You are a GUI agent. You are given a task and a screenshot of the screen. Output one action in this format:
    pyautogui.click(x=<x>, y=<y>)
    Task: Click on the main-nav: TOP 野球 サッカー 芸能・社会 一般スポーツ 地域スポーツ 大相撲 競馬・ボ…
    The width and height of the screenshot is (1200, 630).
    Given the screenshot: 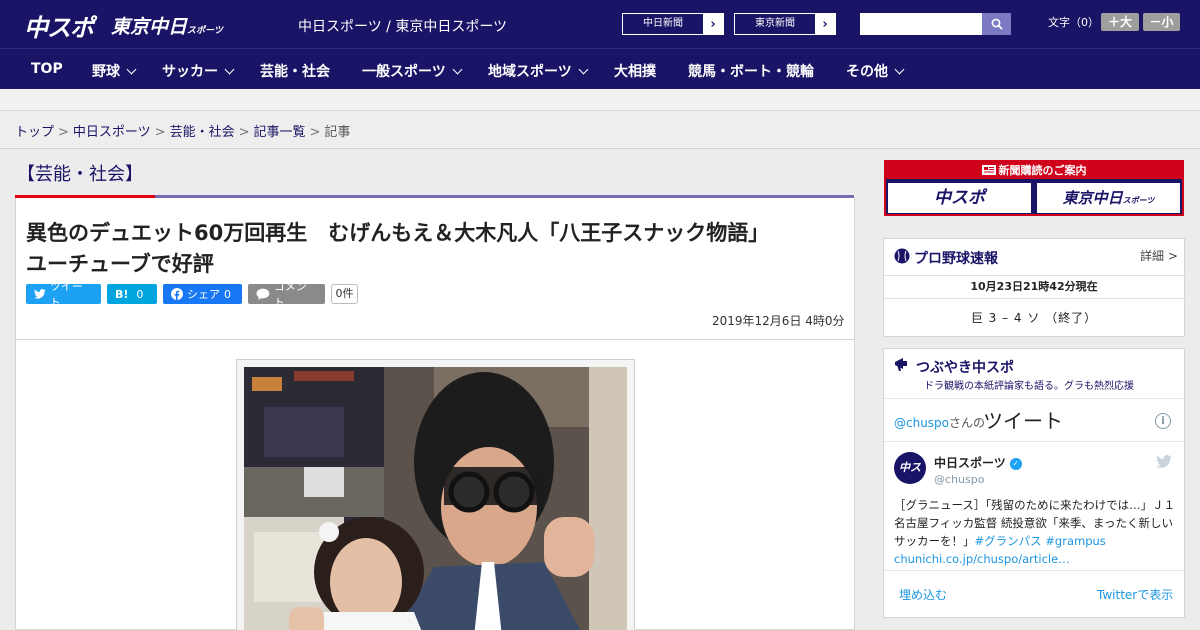 What is the action you would take?
    pyautogui.click(x=600, y=68)
    